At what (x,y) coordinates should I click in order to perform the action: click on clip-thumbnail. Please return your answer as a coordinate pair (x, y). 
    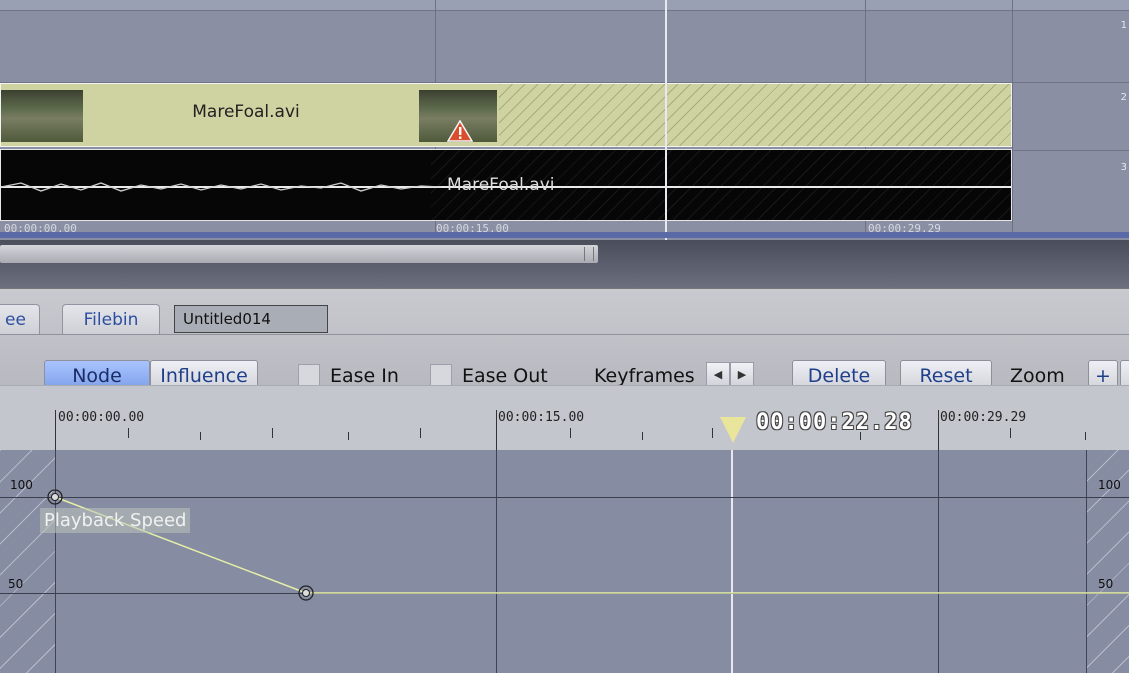
    Looking at the image, I should click on (42, 116).